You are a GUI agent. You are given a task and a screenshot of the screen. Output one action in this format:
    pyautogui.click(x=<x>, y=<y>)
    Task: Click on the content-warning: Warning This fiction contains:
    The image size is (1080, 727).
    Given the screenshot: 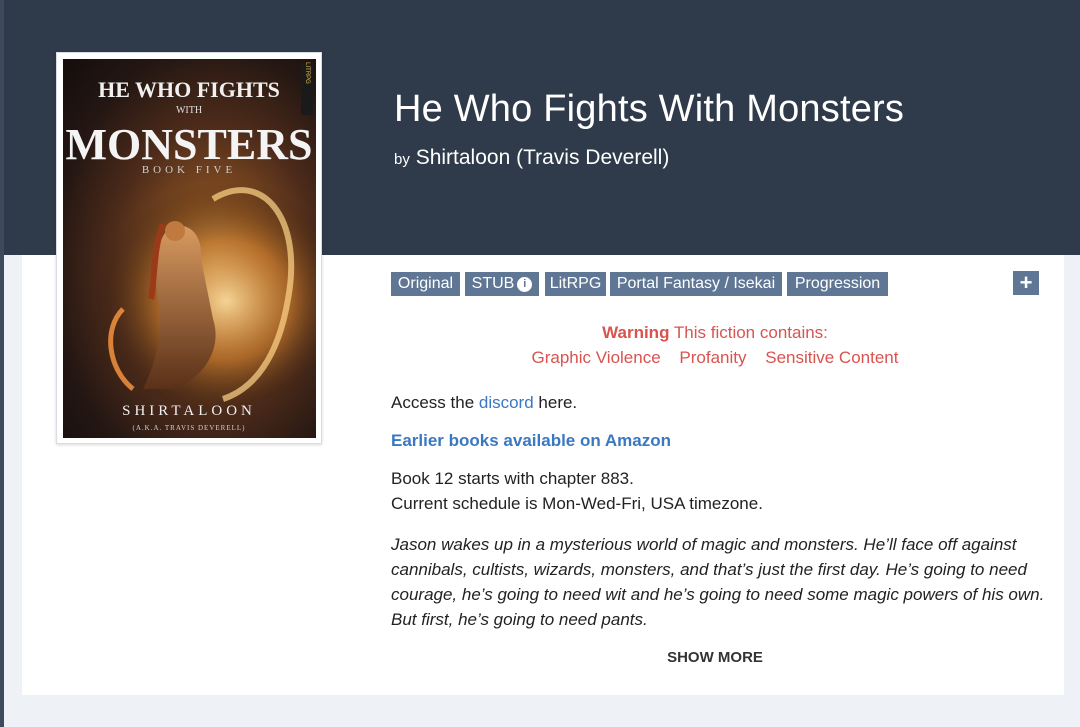 What is the action you would take?
    pyautogui.click(x=715, y=333)
    